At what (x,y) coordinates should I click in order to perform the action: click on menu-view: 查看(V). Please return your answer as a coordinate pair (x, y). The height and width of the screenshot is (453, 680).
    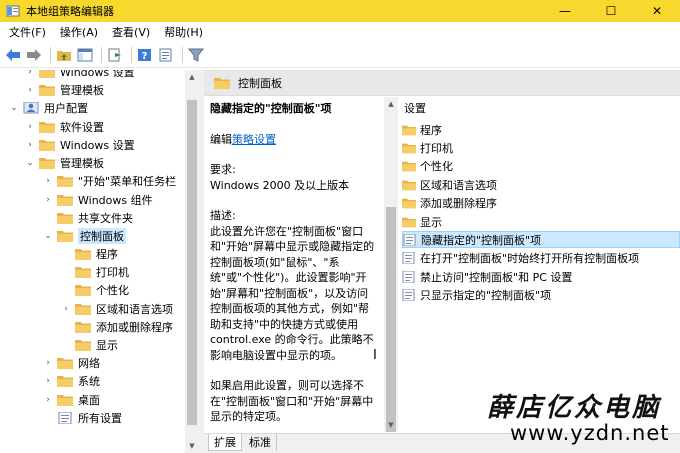
    Looking at the image, I should click on (131, 32).